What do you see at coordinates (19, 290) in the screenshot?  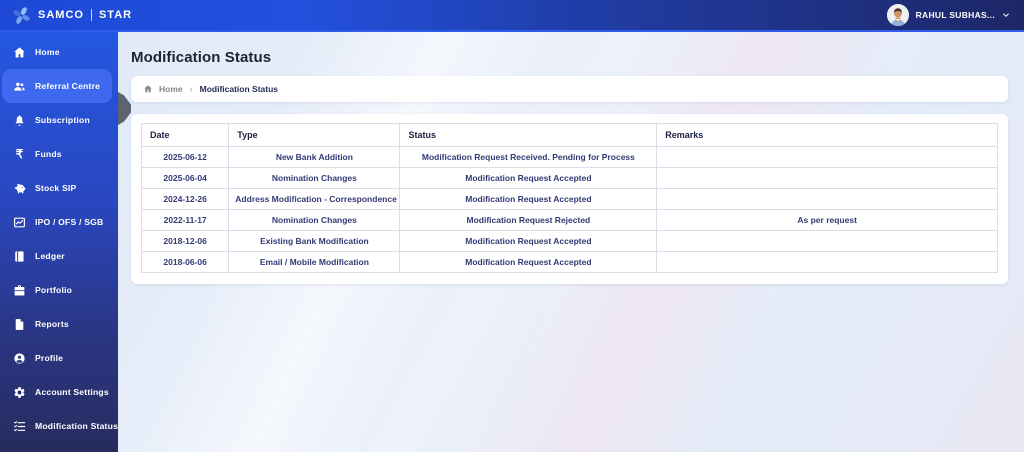 I see `briefcase-icon` at bounding box center [19, 290].